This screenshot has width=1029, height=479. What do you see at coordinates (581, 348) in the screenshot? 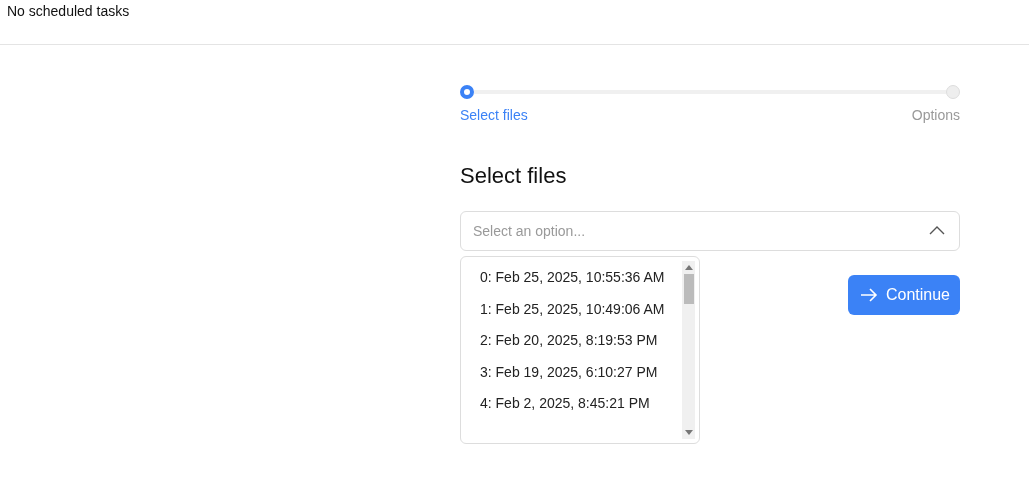
I see `dropdown-option: 2: Feb 20, 2025, 8:19:53 PM` at bounding box center [581, 348].